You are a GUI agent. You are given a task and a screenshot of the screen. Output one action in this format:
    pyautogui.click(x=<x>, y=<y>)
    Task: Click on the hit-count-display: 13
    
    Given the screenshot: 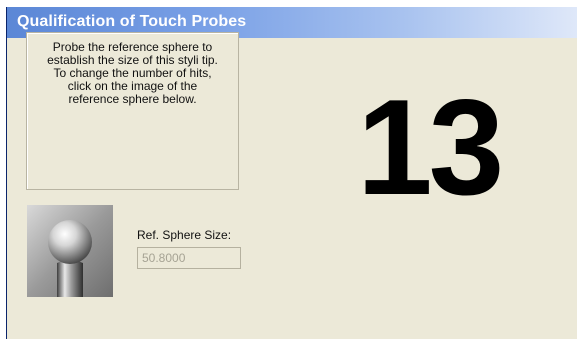 What is the action you would take?
    pyautogui.click(x=430, y=147)
    